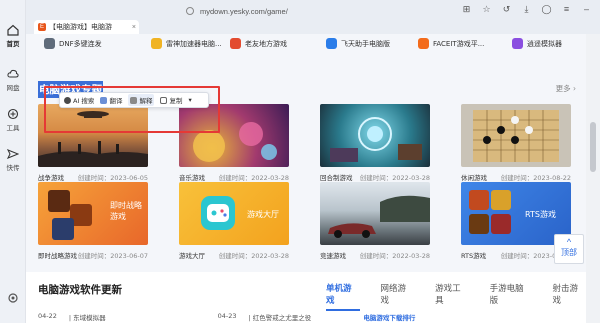 The height and width of the screenshot is (323, 600). I want to click on favicon-icon: E, so click(42, 27).